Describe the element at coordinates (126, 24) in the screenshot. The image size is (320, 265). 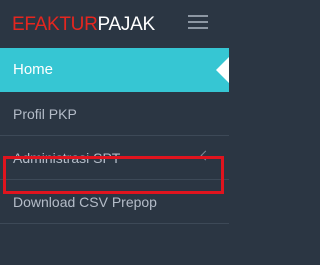
I see `brand-logo-part2: PAJAK` at that location.